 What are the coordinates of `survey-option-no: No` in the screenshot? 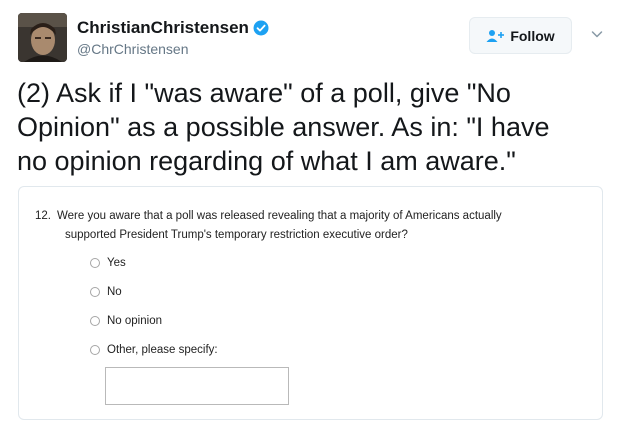 It's located at (106, 292).